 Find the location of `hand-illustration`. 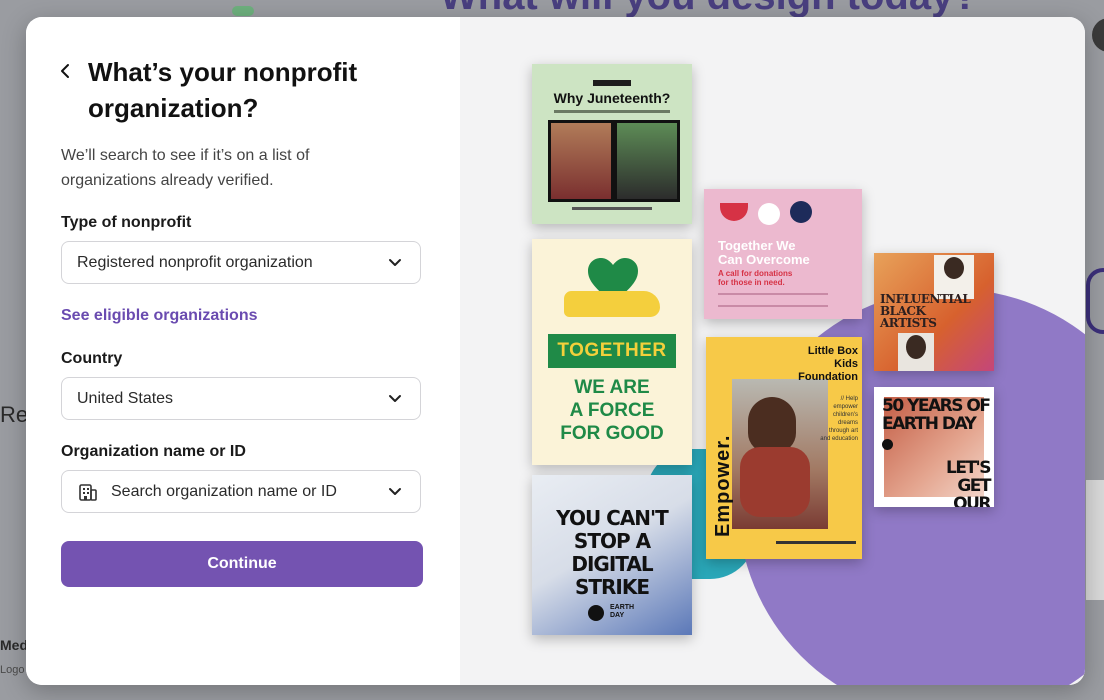

hand-illustration is located at coordinates (612, 304).